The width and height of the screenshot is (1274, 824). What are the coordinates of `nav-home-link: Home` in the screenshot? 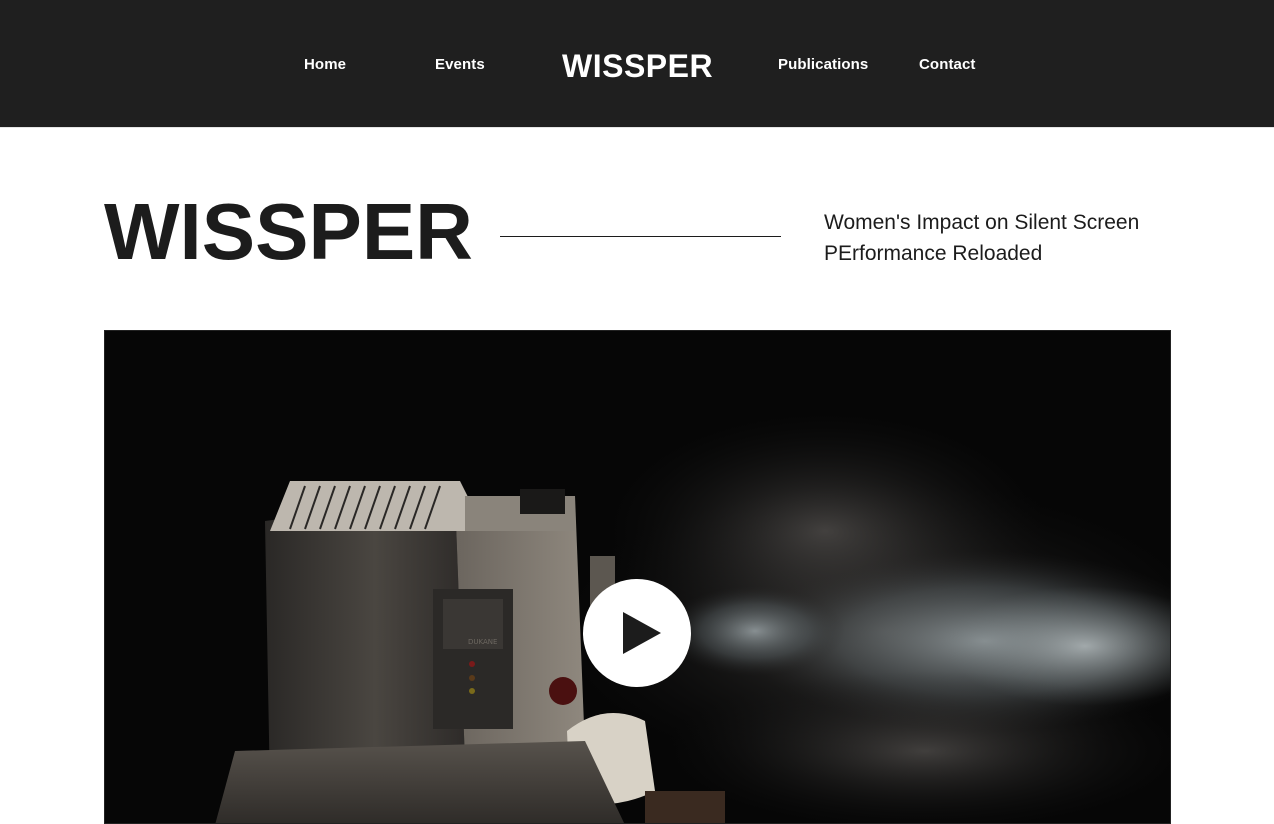 It's located at (325, 64).